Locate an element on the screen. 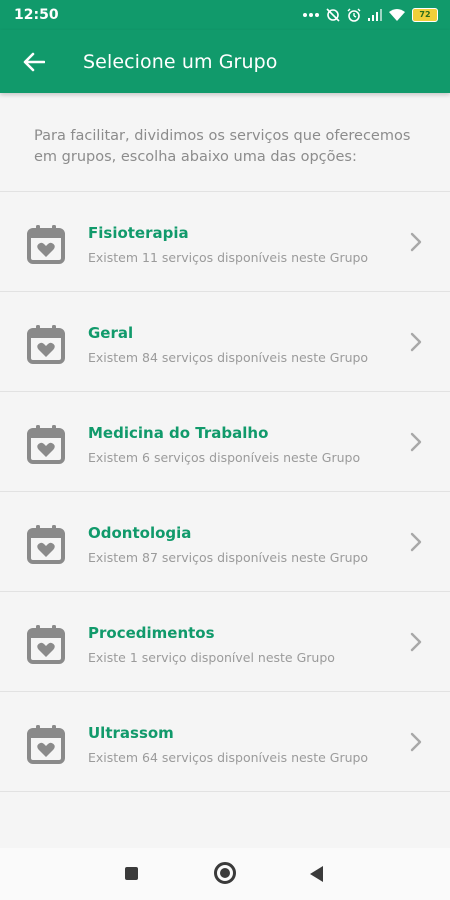  system-nav-bar is located at coordinates (225, 874).